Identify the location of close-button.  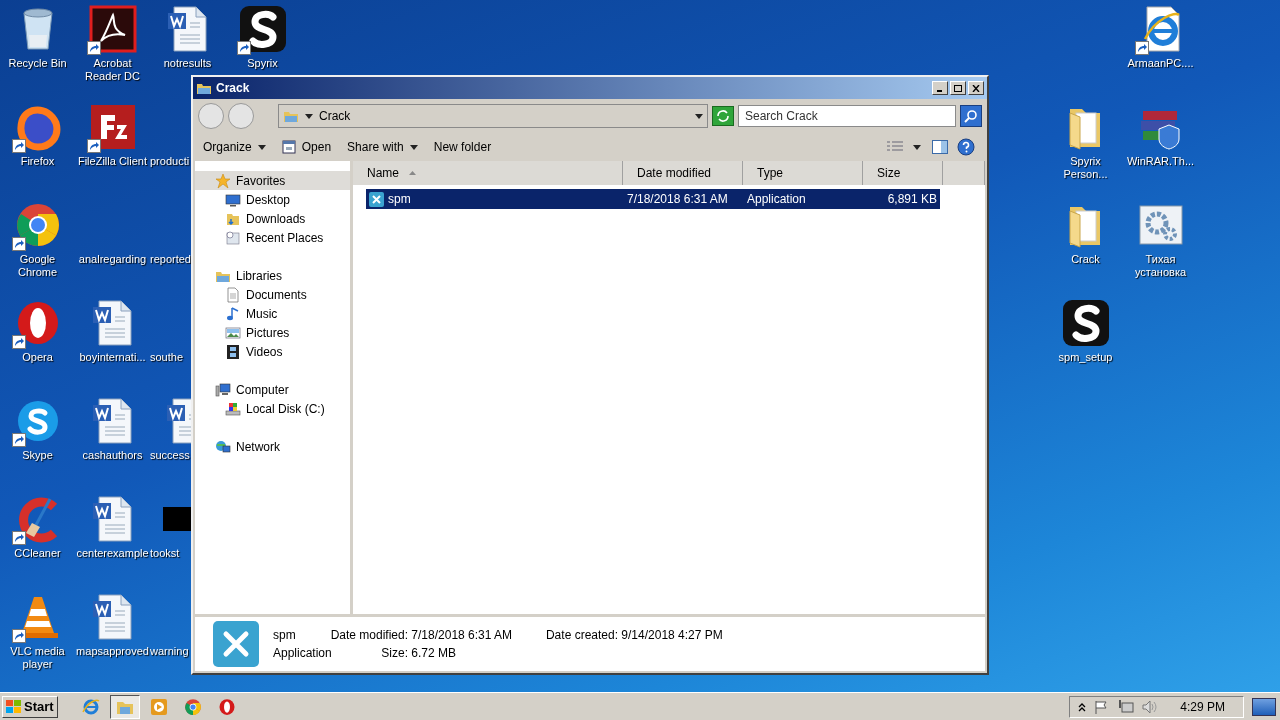
(976, 88).